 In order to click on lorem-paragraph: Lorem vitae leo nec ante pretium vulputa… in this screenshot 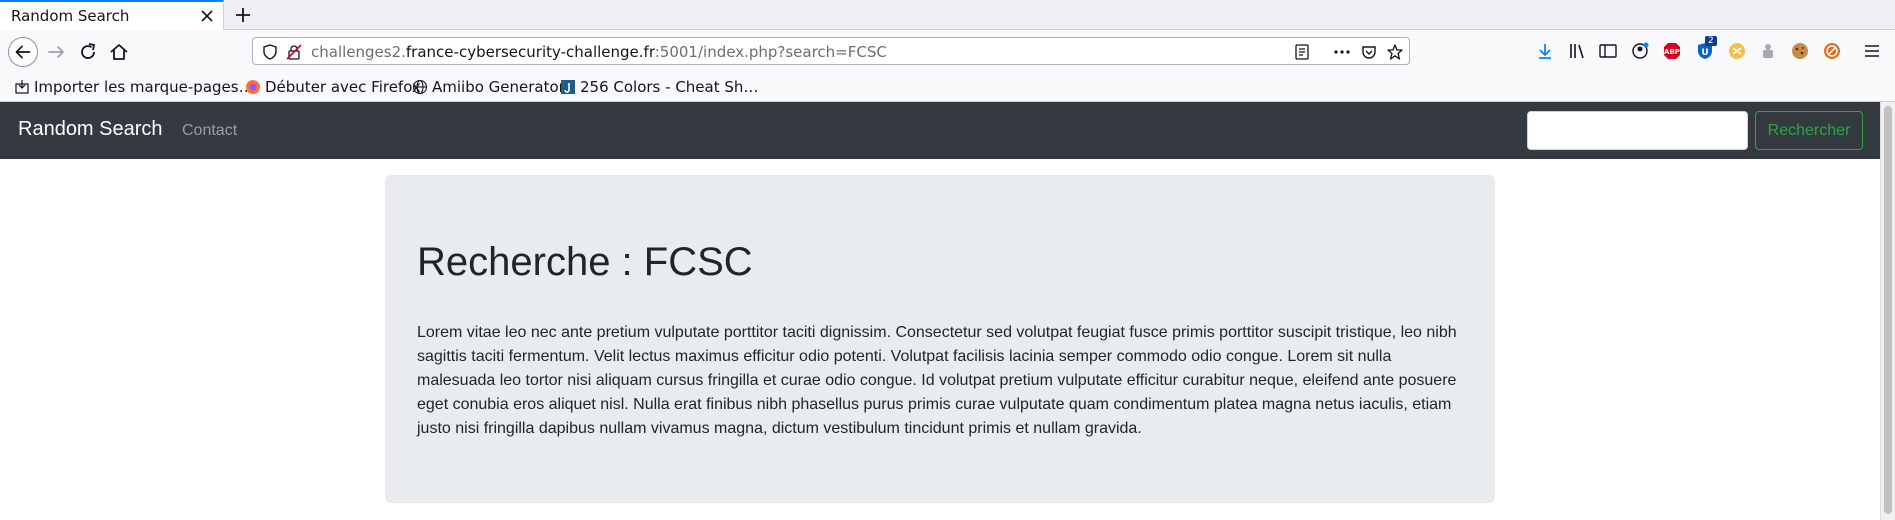, I will do `click(937, 380)`.